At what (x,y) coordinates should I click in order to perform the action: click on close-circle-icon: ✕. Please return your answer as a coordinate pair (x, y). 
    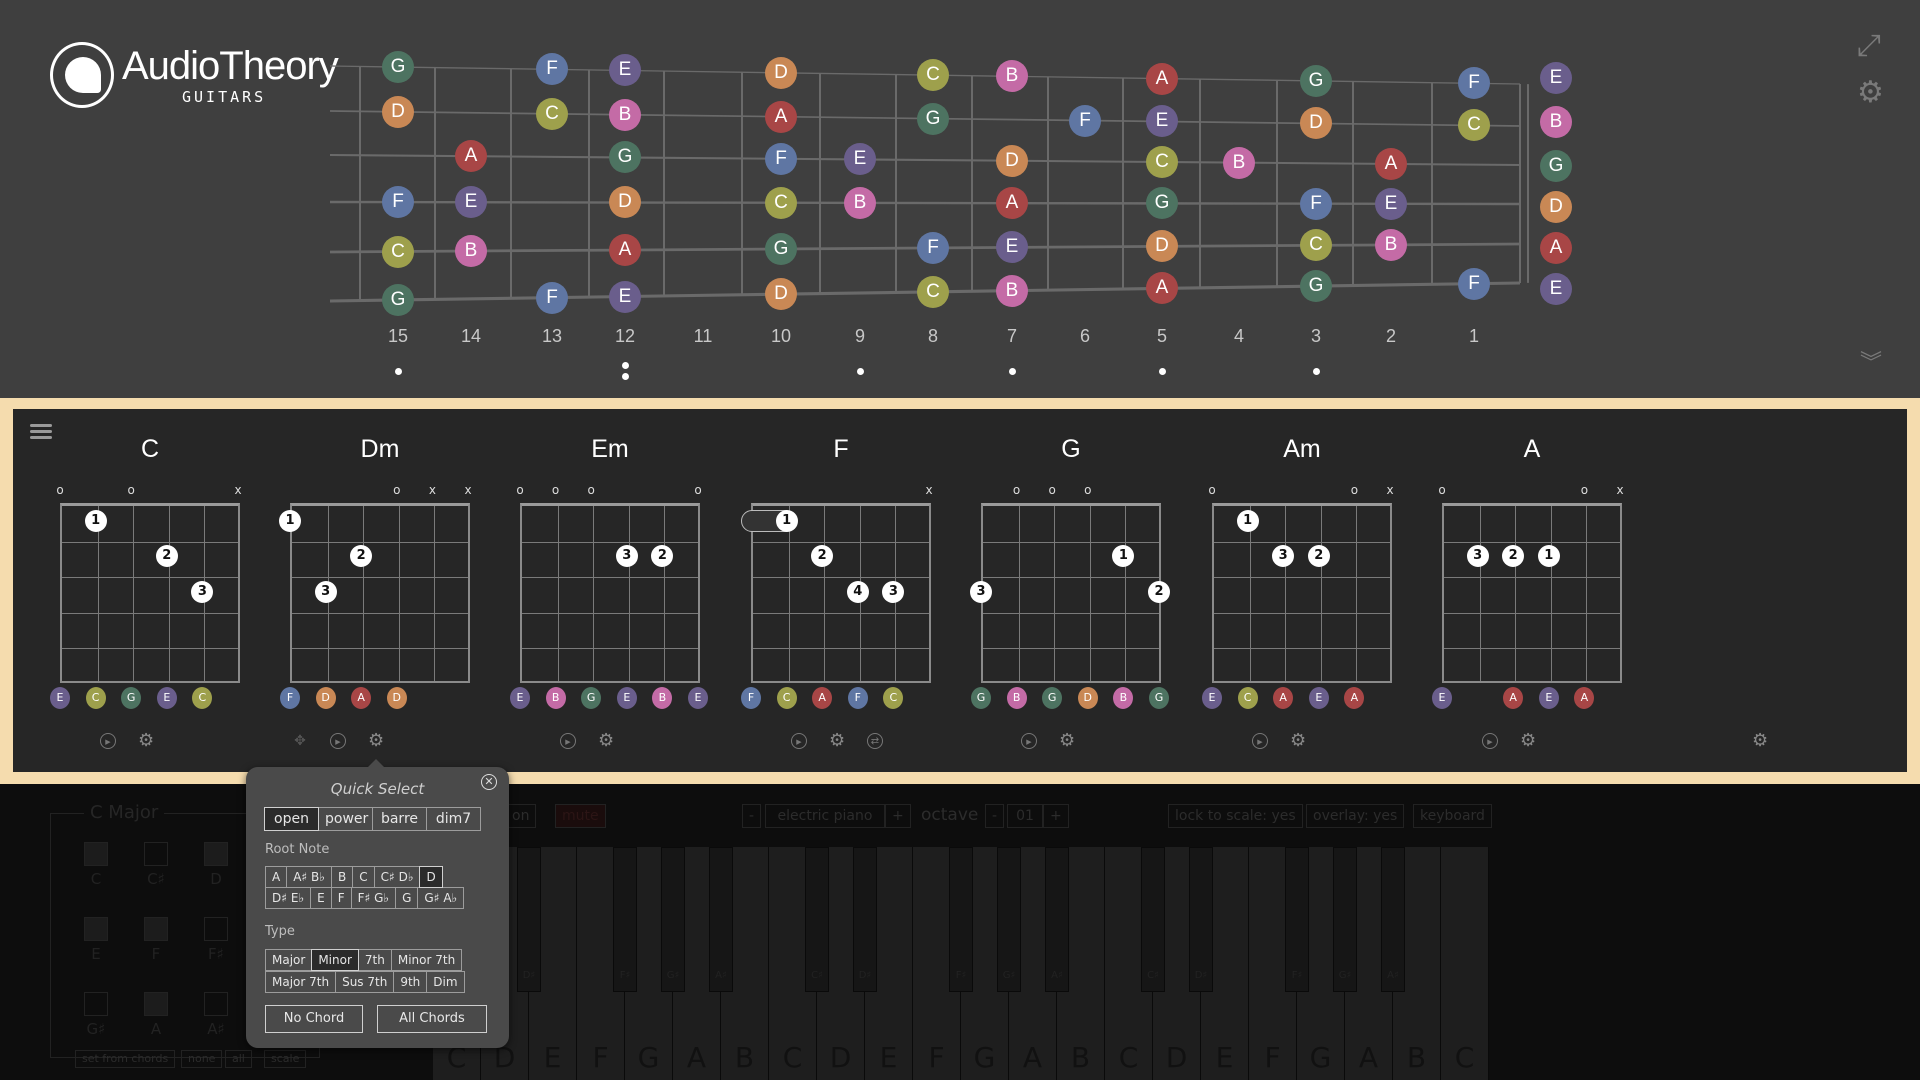
    Looking at the image, I should click on (489, 782).